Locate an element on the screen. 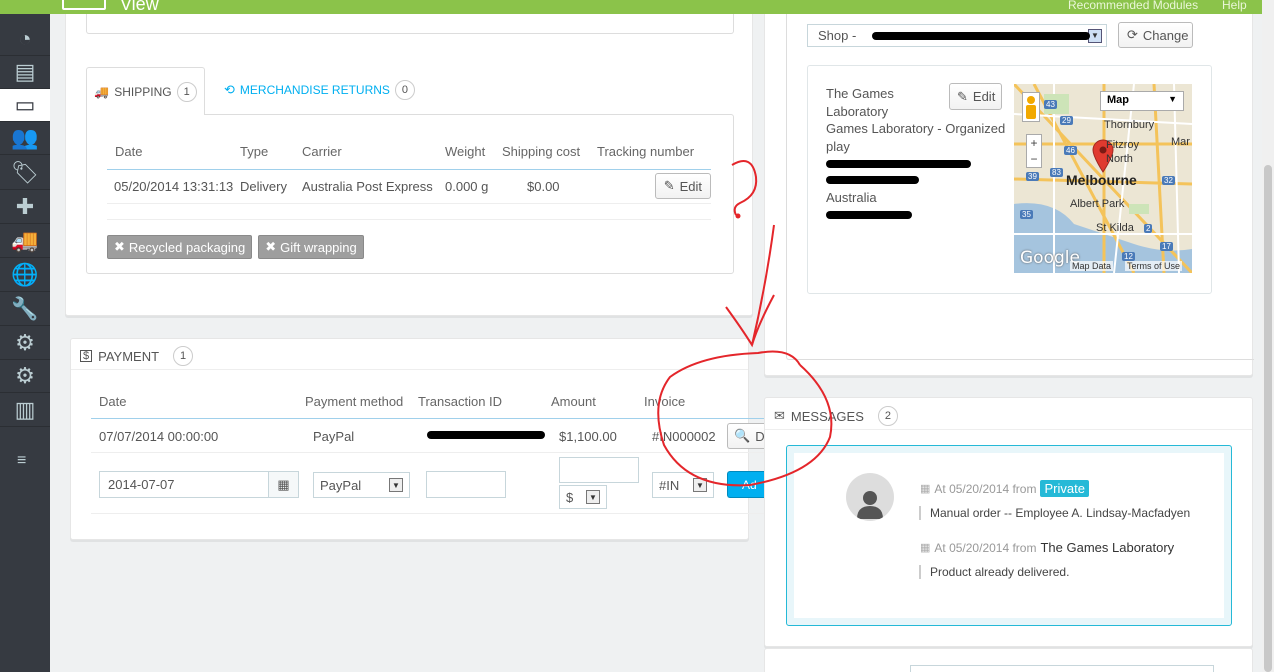  recycled-label: Recycled packaging is located at coordinates (187, 247).